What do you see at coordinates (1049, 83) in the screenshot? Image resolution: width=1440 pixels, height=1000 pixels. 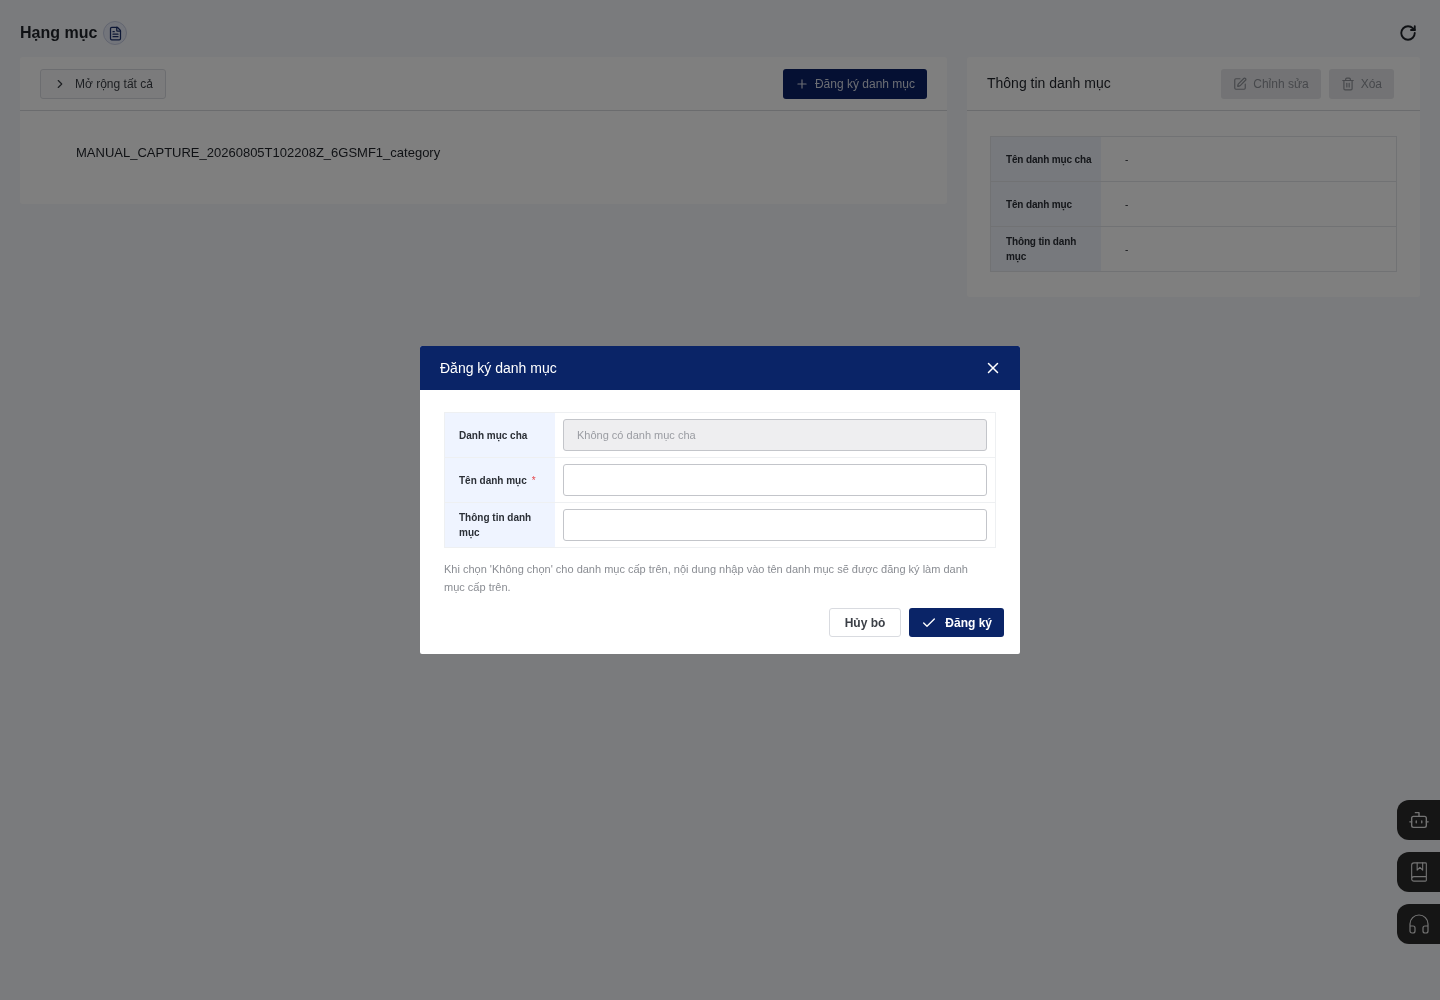 I see `panel-title: Thông tin danh mục` at bounding box center [1049, 83].